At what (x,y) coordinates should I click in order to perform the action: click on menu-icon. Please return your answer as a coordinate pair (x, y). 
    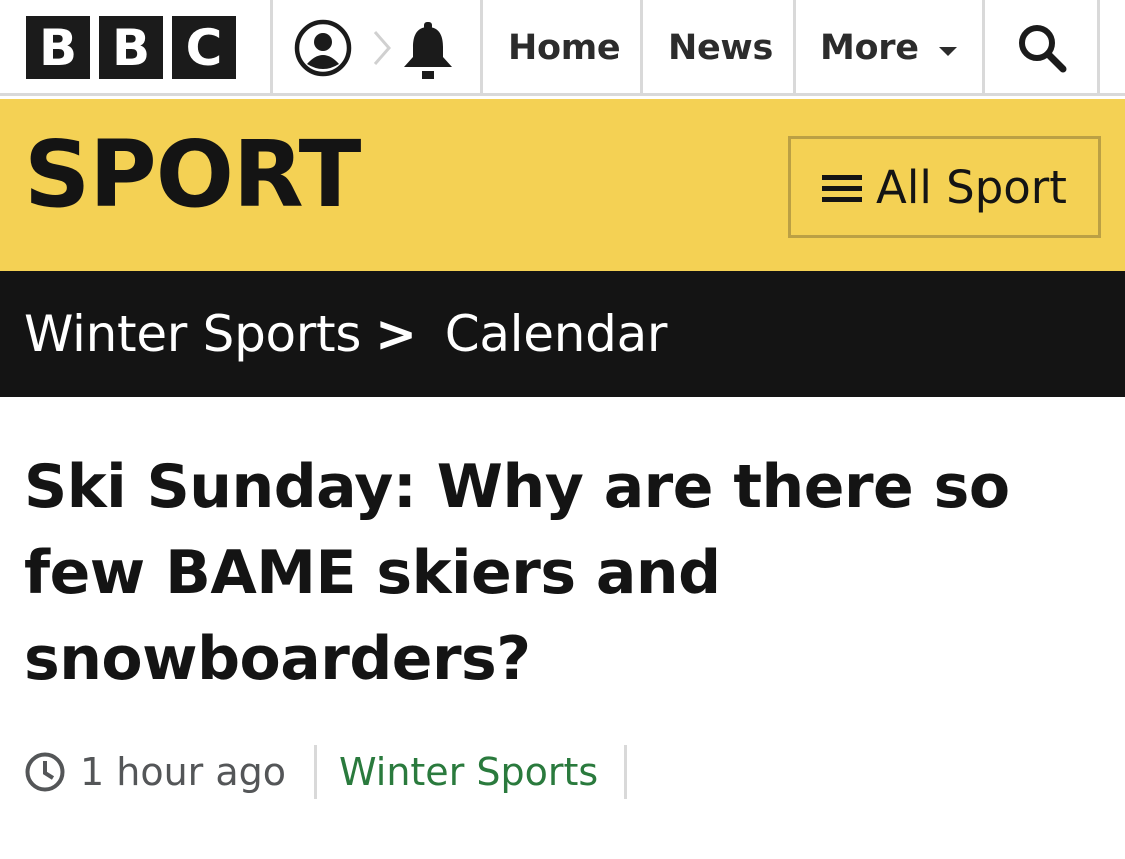
    Looking at the image, I should click on (842, 188).